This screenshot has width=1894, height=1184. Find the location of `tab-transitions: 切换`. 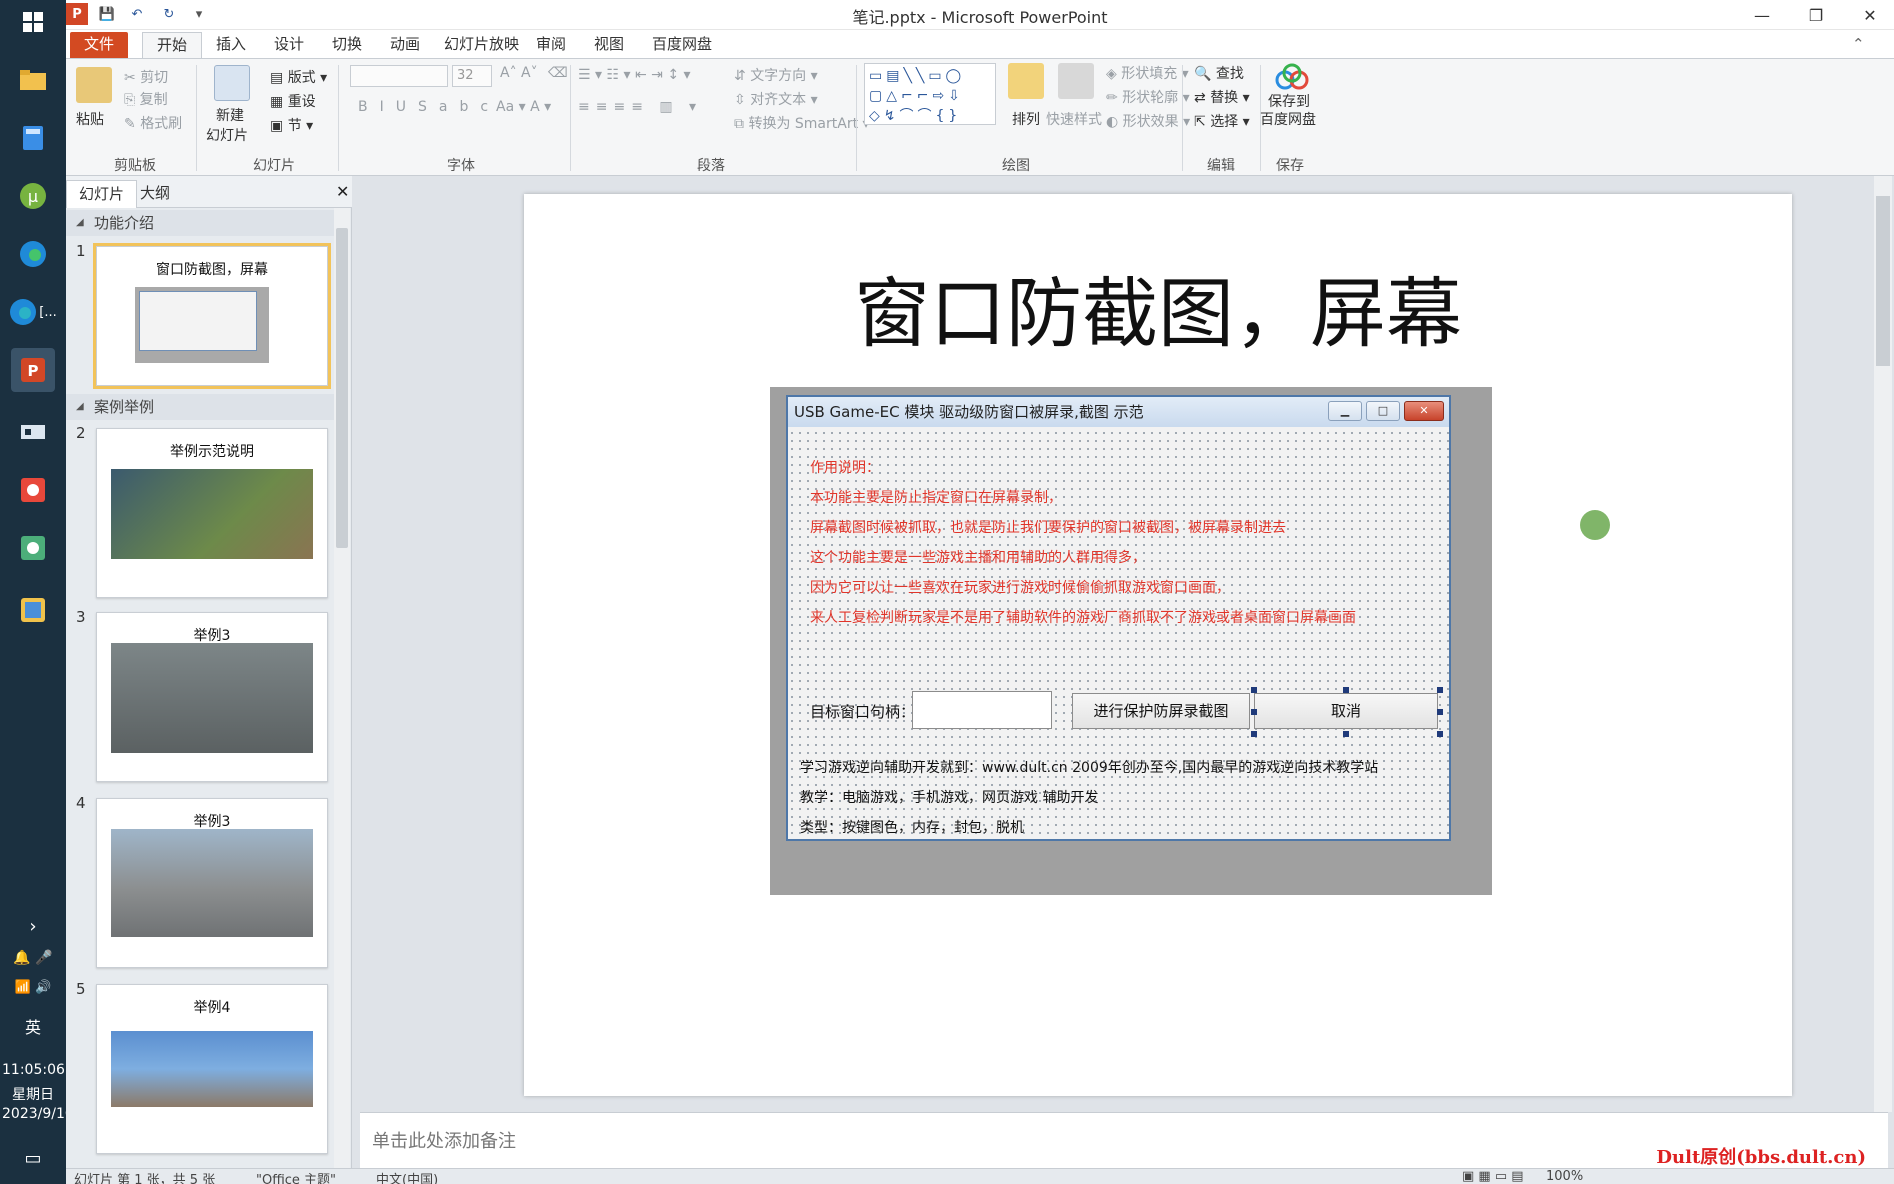

tab-transitions: 切换 is located at coordinates (347, 45).